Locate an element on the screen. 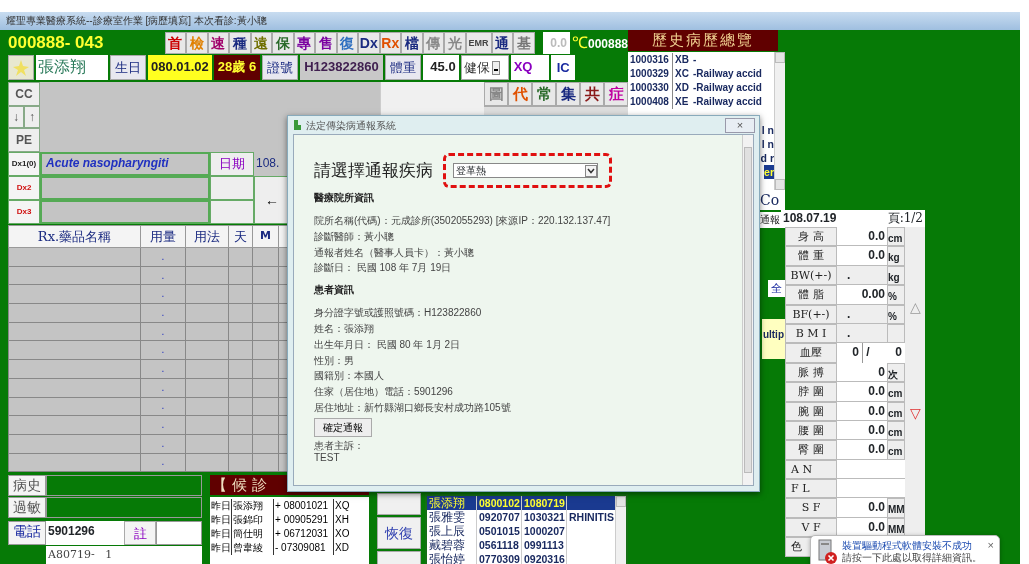 This screenshot has height=564, width=1029. vital-label: F L is located at coordinates (811, 489).